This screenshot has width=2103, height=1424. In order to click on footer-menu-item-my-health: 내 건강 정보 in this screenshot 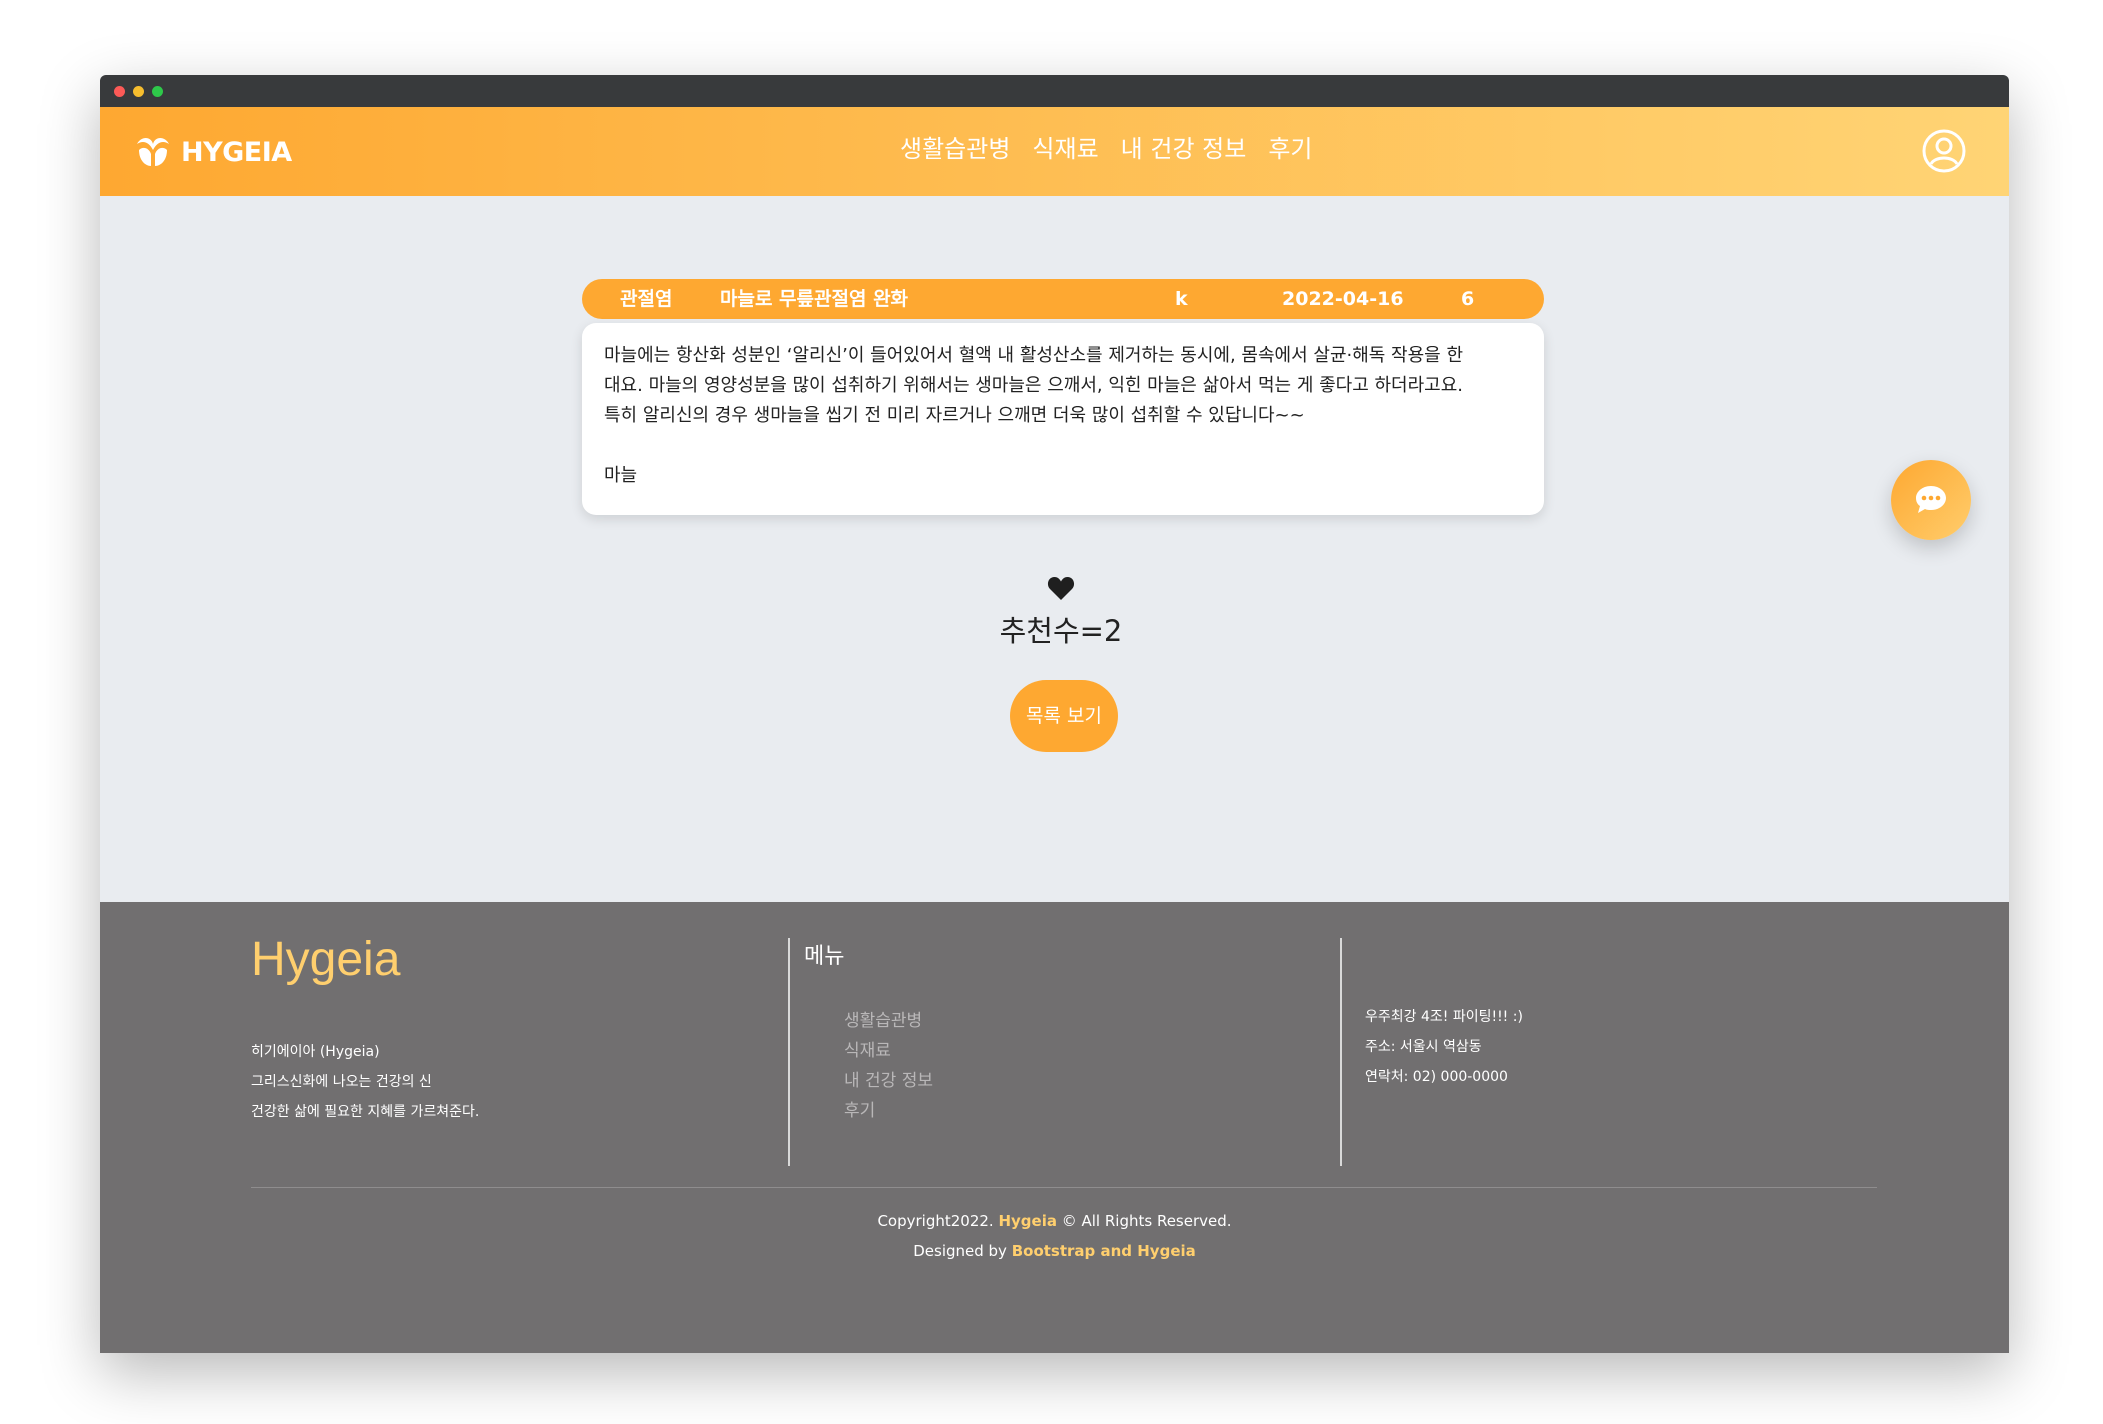, I will do `click(888, 1081)`.